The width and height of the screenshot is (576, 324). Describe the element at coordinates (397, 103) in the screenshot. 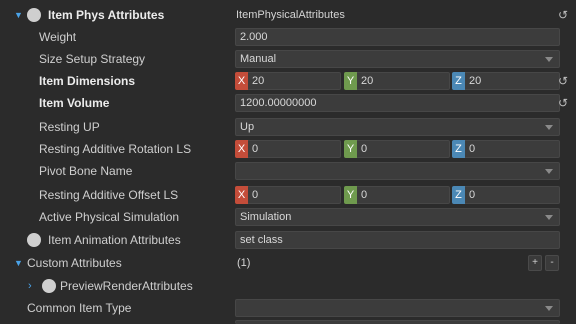

I see `item-volume-field: 1200.00000000` at that location.